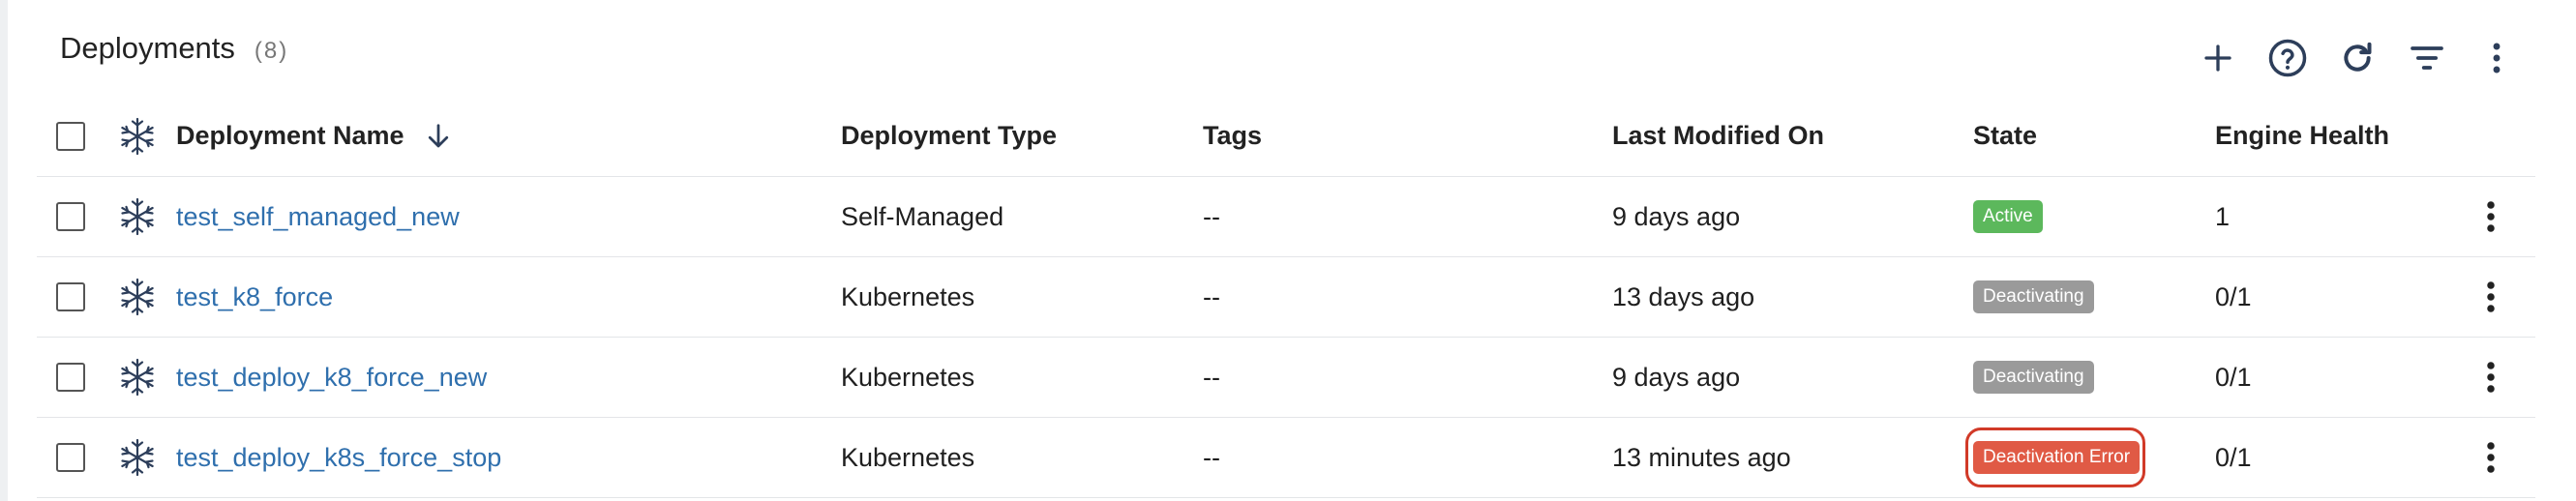 Image resolution: width=2576 pixels, height=501 pixels. I want to click on page-title: Deployments, so click(147, 48).